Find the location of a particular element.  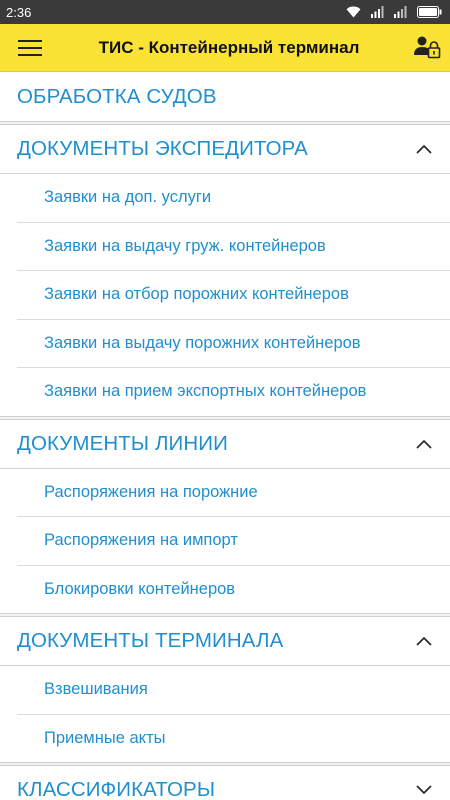

section-forwarder-documents: ДОКУМЕНТЫ ЭКСПЕДИТОРА is located at coordinates (225, 149).